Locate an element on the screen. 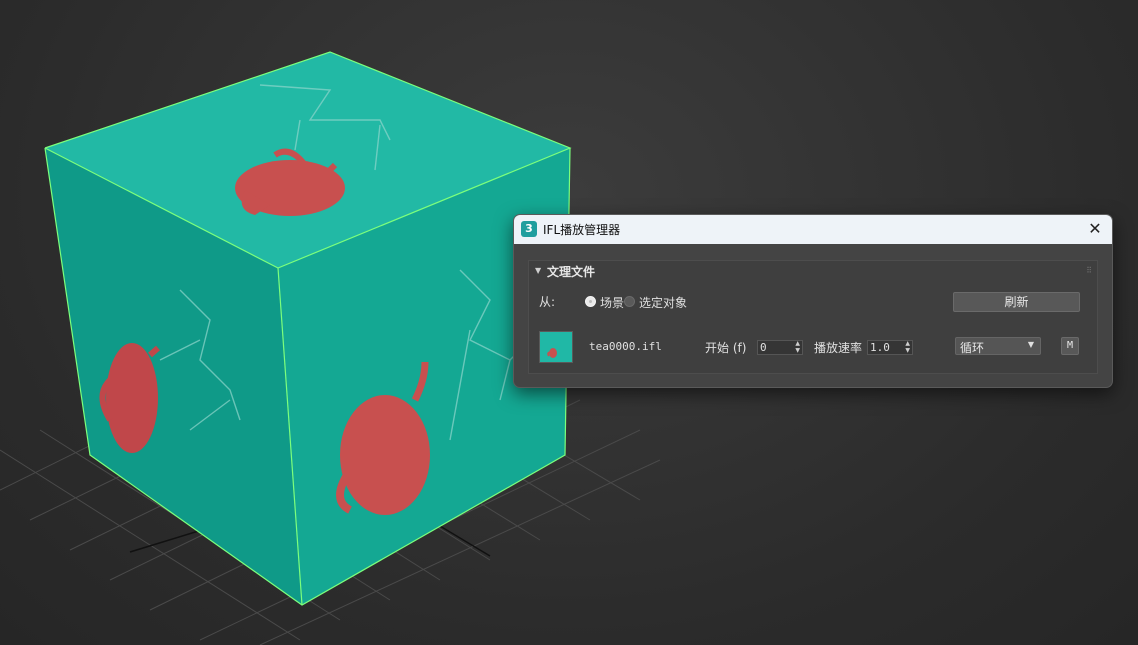 The width and height of the screenshot is (1138, 645). dialog-title: IFL播放管理器 is located at coordinates (582, 230).